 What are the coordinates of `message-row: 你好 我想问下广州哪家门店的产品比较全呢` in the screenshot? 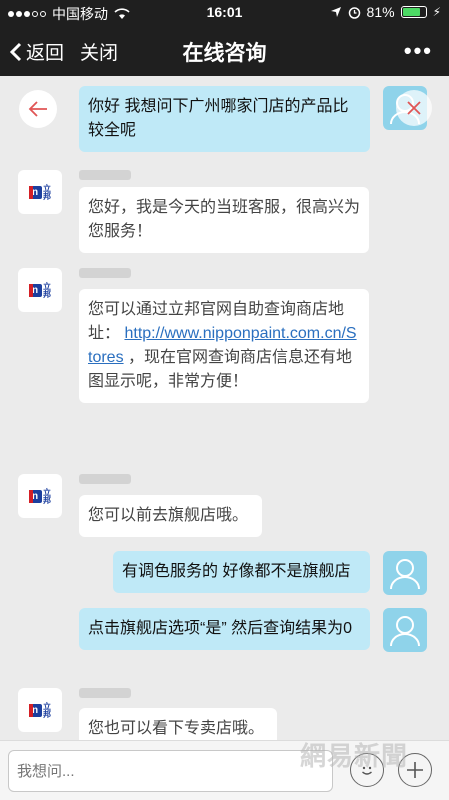 It's located at (224, 116).